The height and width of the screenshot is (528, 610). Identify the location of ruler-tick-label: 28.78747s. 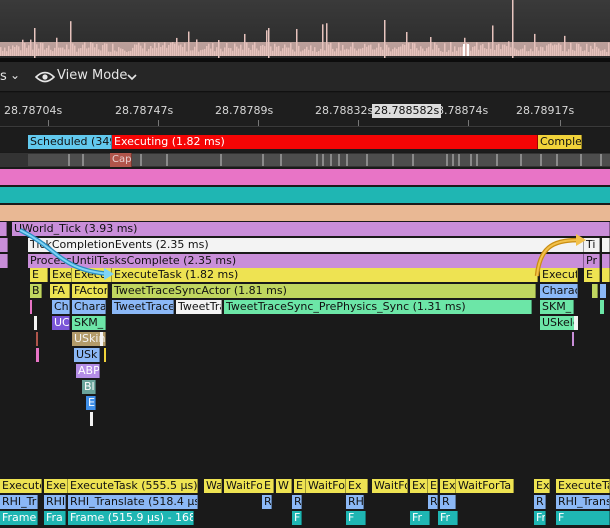
(144, 110).